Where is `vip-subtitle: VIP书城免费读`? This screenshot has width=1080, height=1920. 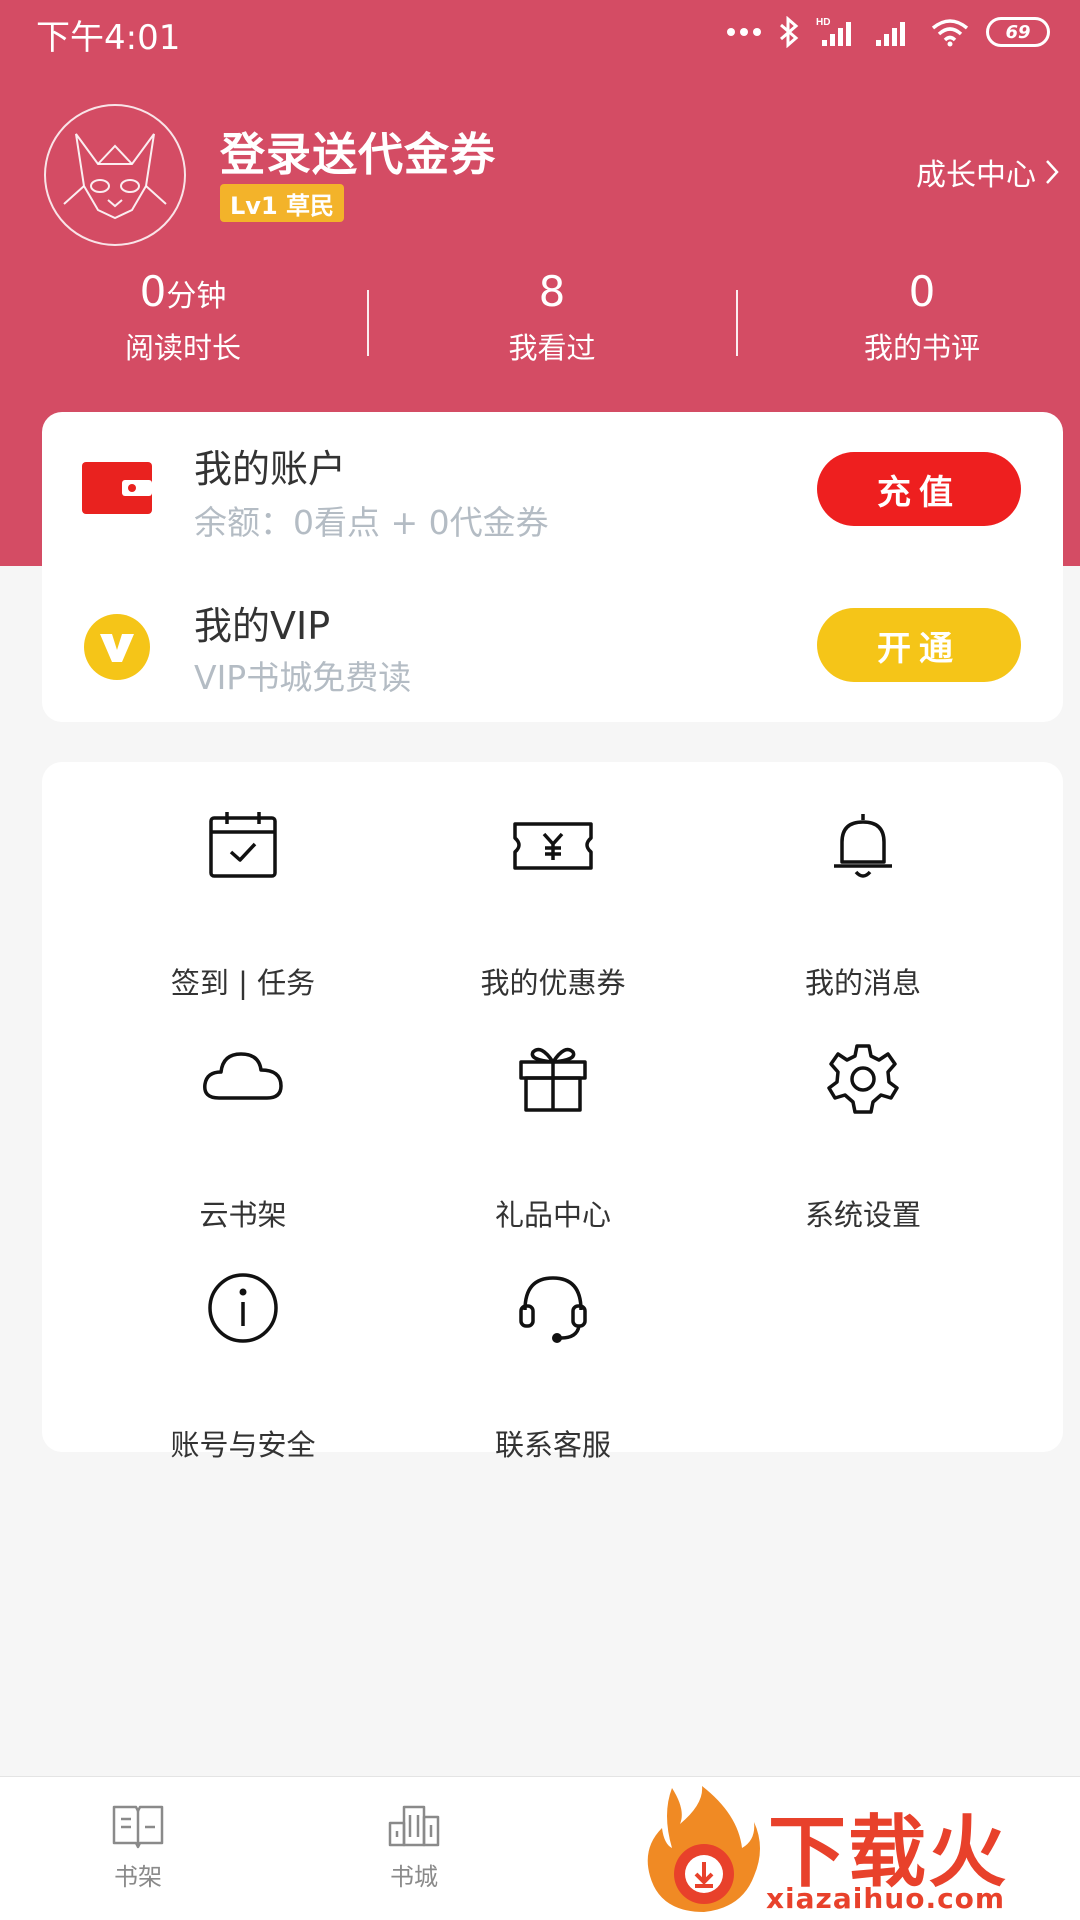
vip-subtitle: VIP书城免费读 is located at coordinates (303, 677).